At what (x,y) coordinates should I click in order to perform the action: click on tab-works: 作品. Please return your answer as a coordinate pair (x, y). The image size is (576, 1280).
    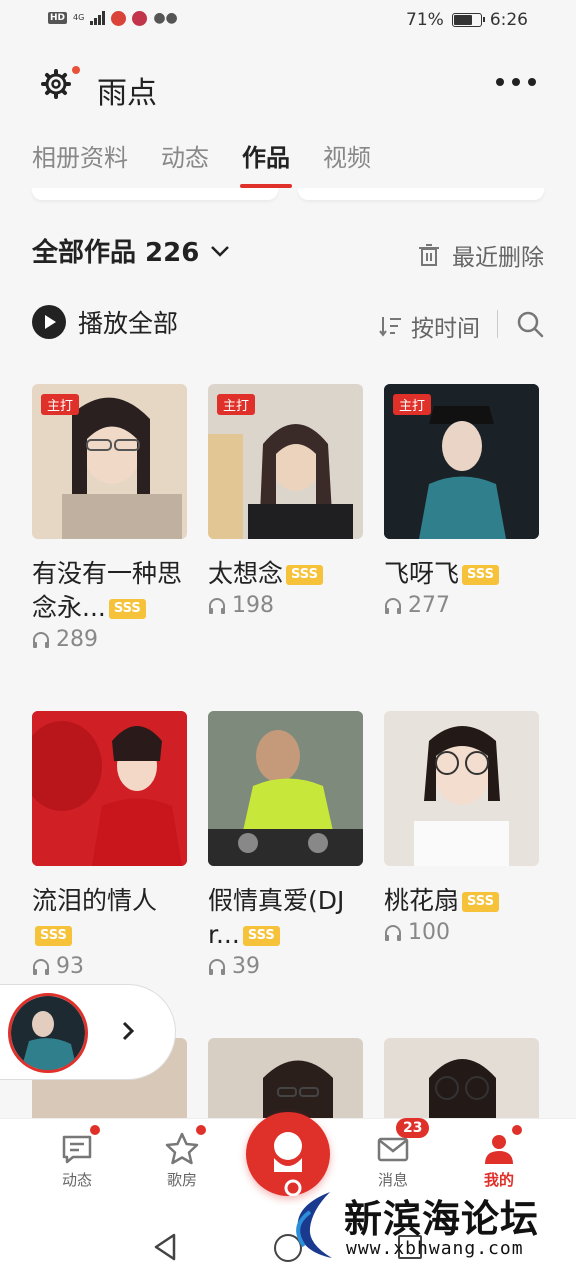
    Looking at the image, I should click on (266, 163).